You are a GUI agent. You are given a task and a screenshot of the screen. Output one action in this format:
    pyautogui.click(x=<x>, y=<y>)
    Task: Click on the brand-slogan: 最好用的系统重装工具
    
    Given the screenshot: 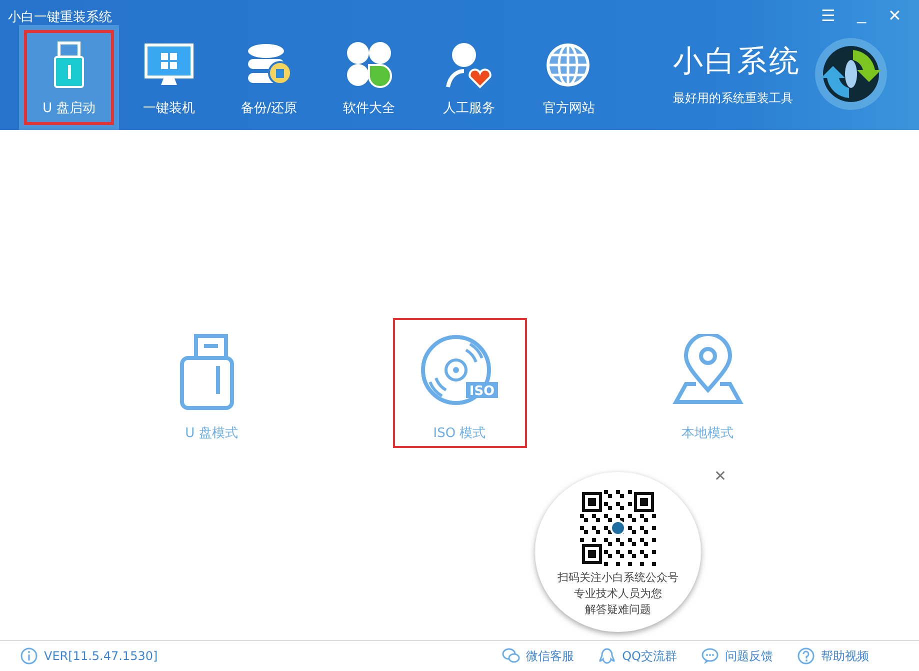 What is the action you would take?
    pyautogui.click(x=733, y=98)
    